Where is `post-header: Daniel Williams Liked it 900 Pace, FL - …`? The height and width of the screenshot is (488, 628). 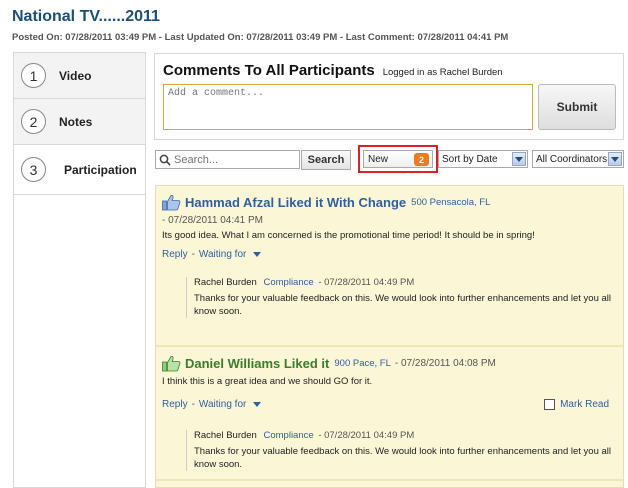 post-header: Daniel Williams Liked it 900 Pace, FL - … is located at coordinates (389, 363).